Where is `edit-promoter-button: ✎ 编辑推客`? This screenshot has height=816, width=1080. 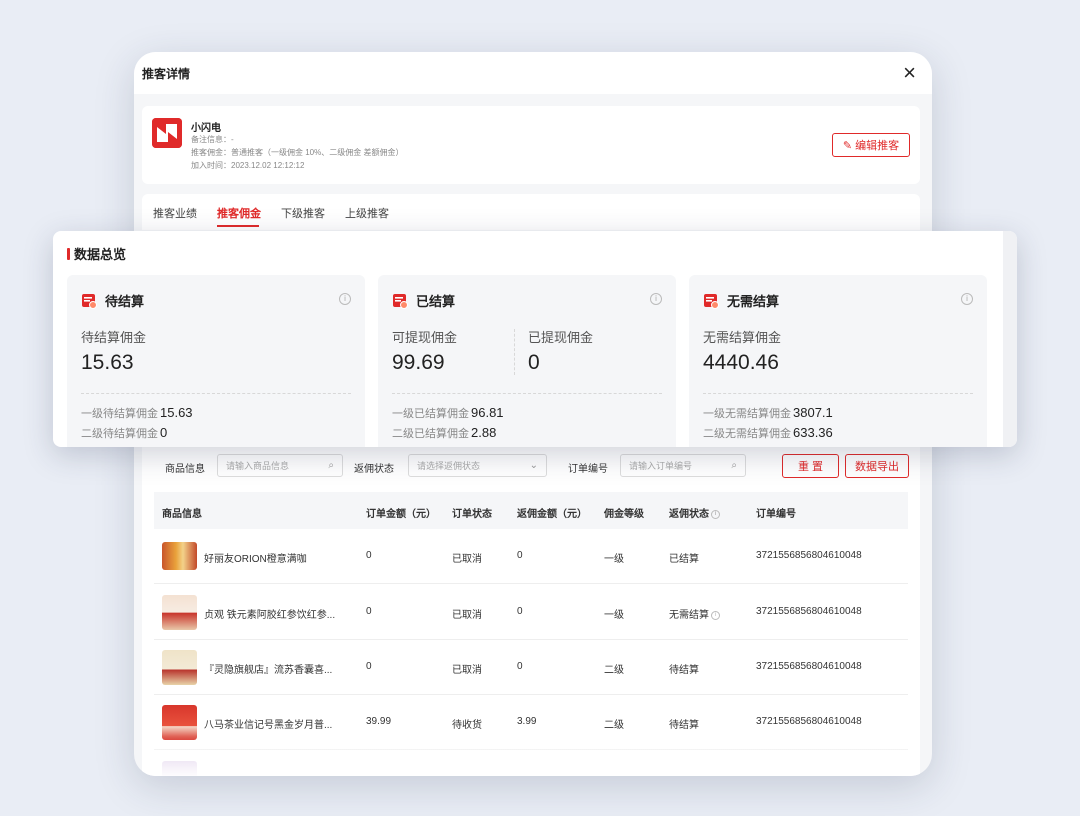
edit-promoter-button: ✎ 编辑推客 is located at coordinates (871, 145).